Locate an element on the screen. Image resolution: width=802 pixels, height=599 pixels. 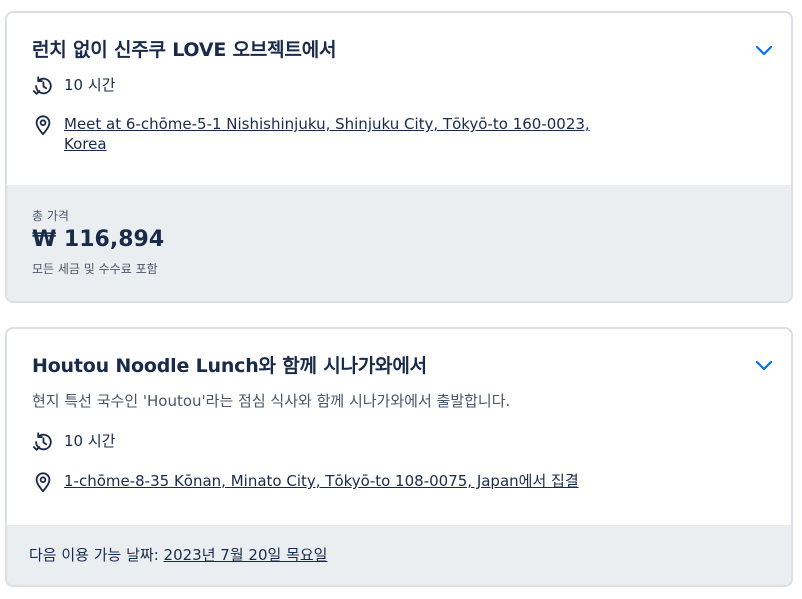
availability-date-link: 2023년 7월 20일 목요일 is located at coordinates (246, 555).